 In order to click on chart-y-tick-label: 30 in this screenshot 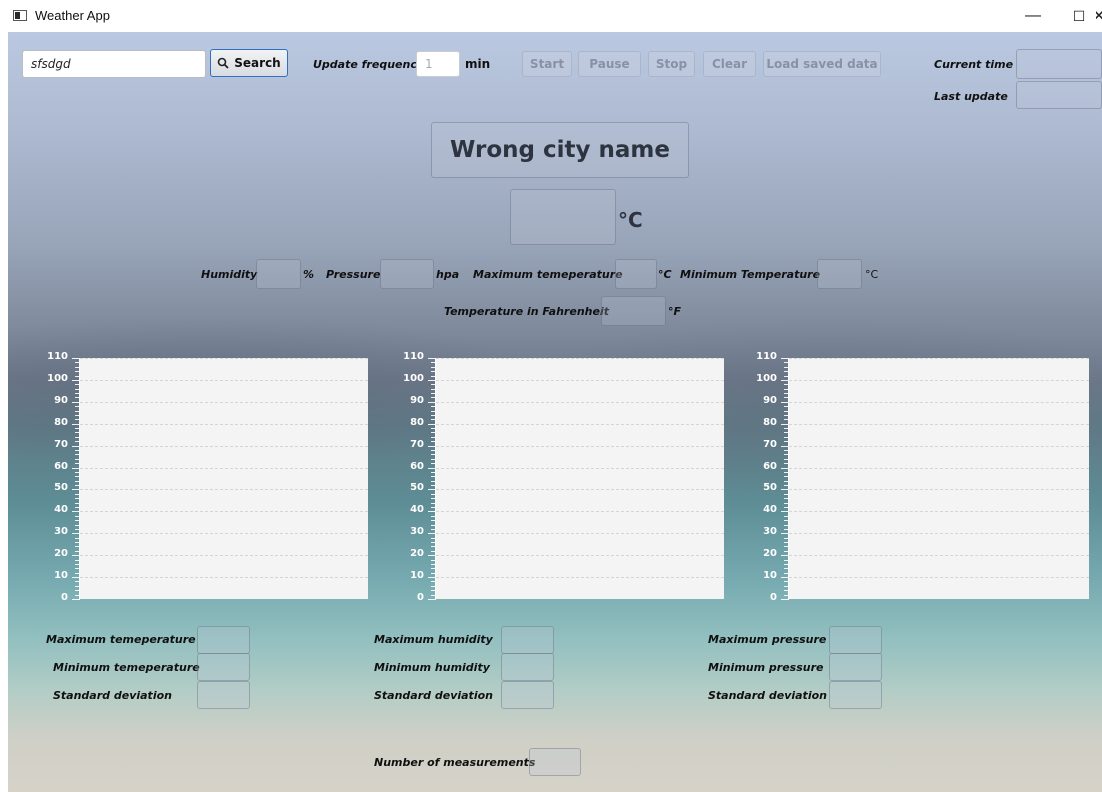, I will do `click(61, 532)`.